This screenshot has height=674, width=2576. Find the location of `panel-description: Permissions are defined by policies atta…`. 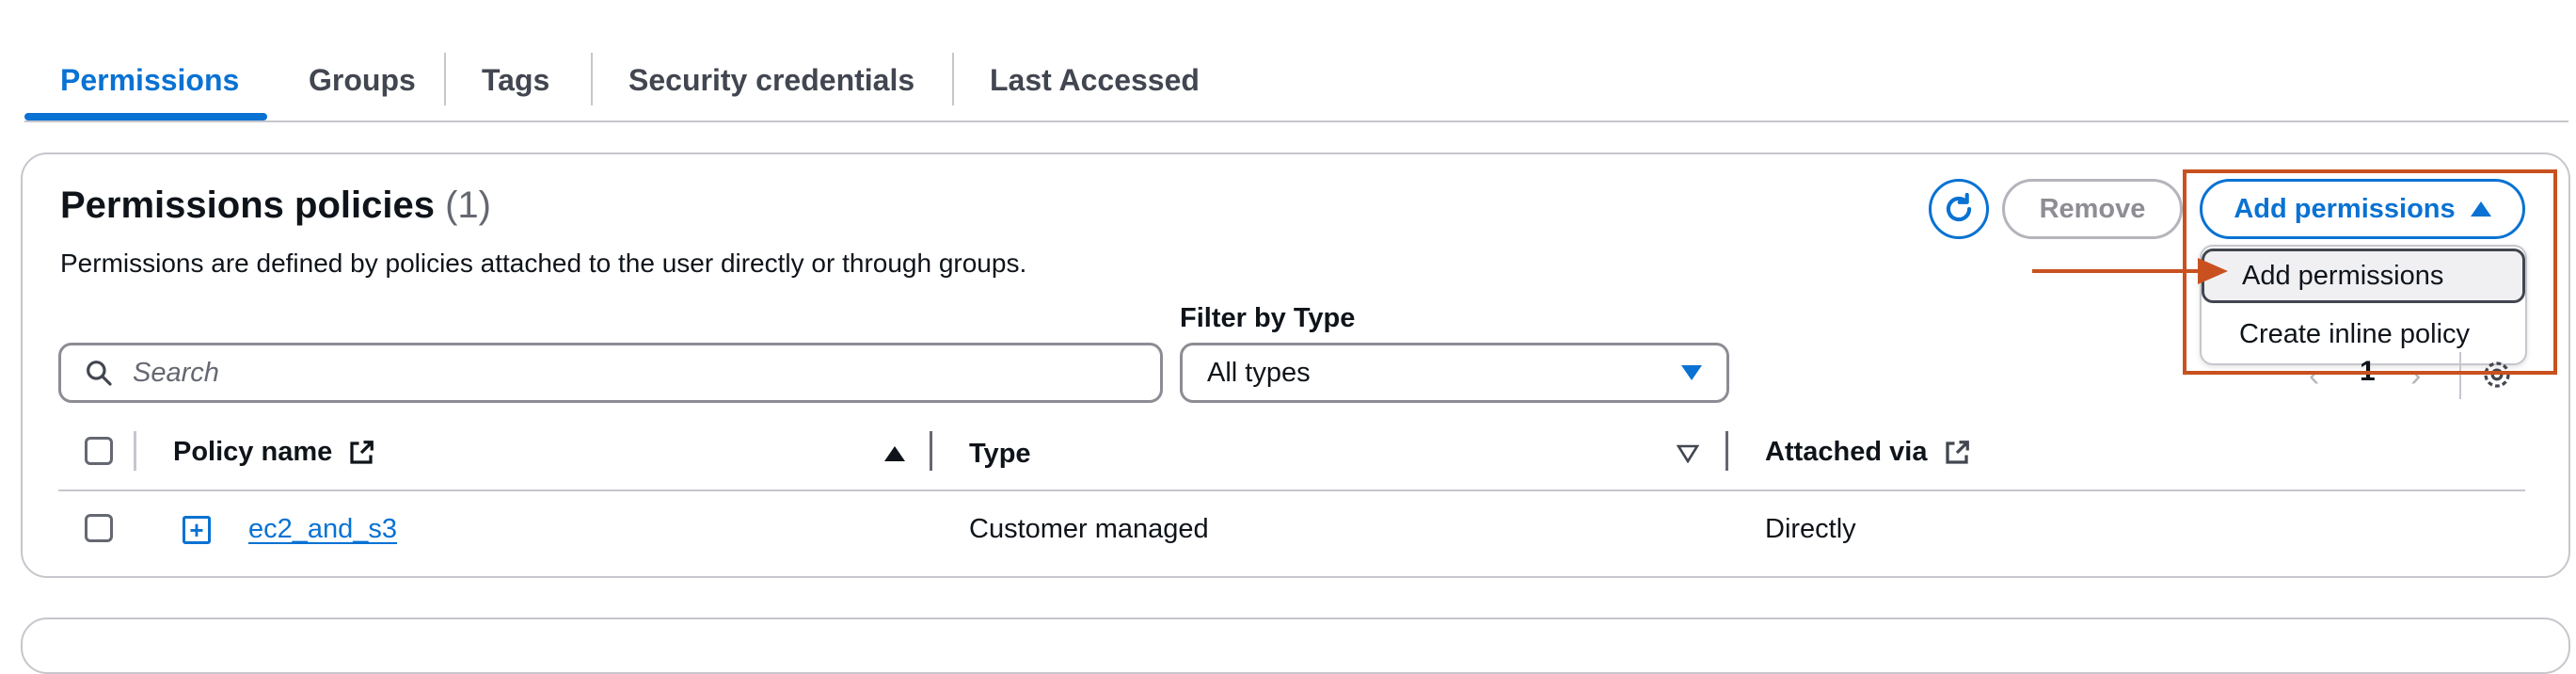

panel-description: Permissions are defined by policies atta… is located at coordinates (544, 263).